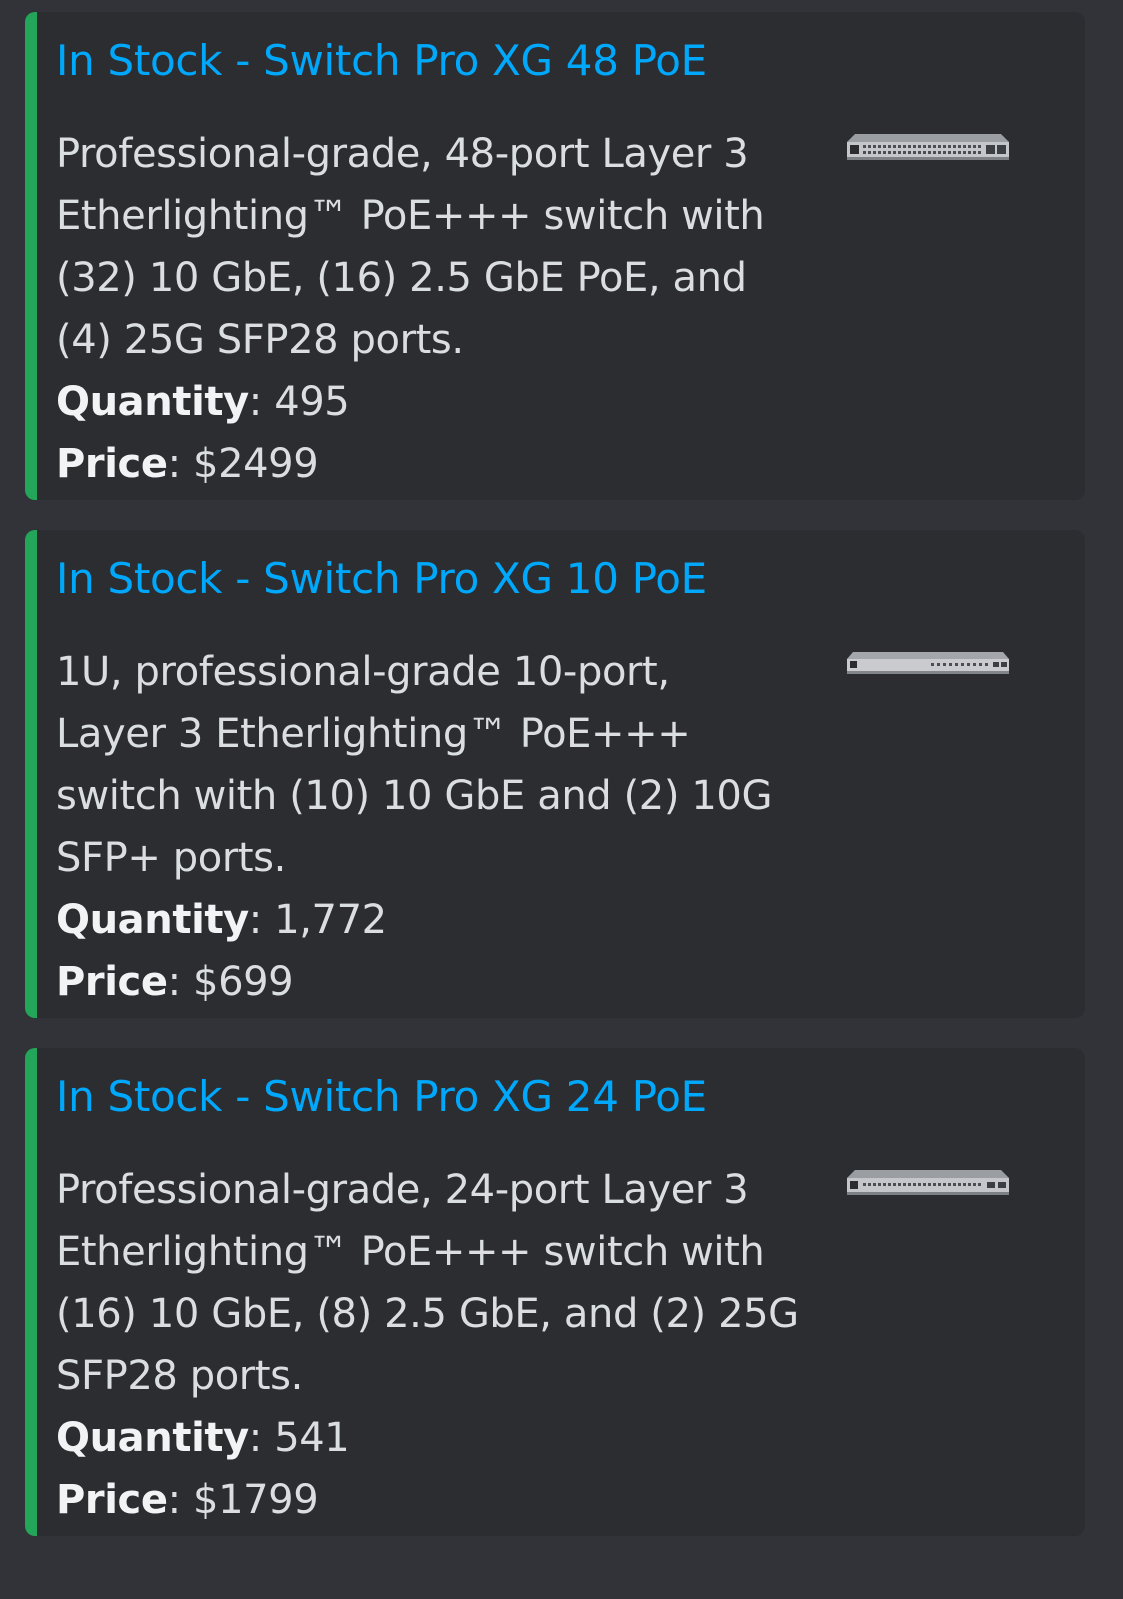 The image size is (1123, 1599). What do you see at coordinates (175, 982) in the screenshot?
I see `price-field: Price: $699` at bounding box center [175, 982].